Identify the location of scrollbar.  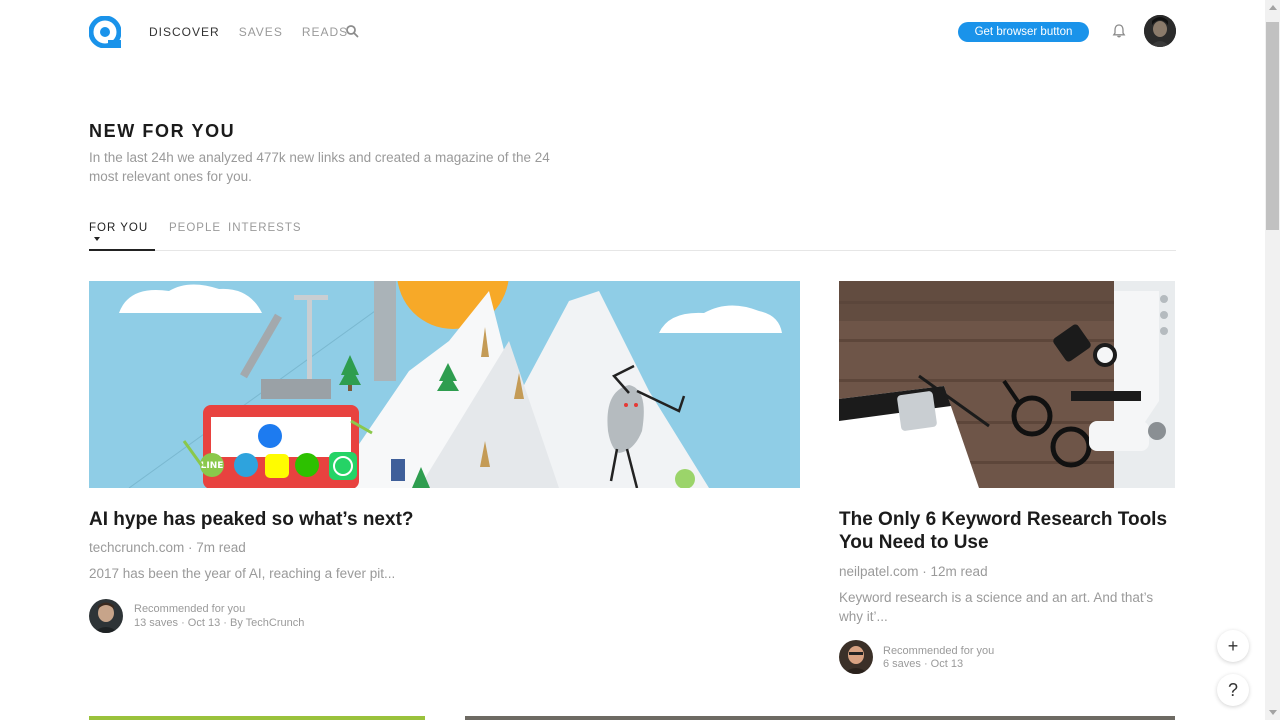
(1272, 360).